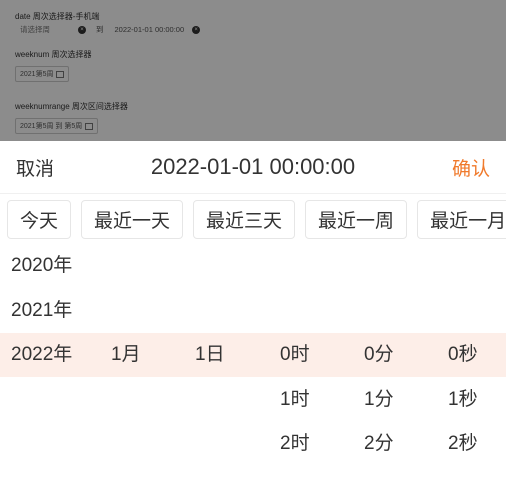  I want to click on hour-option: 2时, so click(295, 444).